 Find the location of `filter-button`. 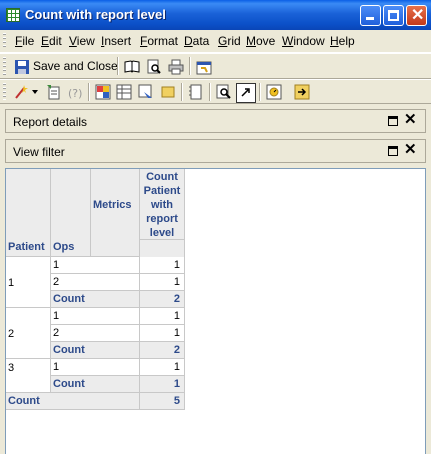

filter-button is located at coordinates (168, 92).